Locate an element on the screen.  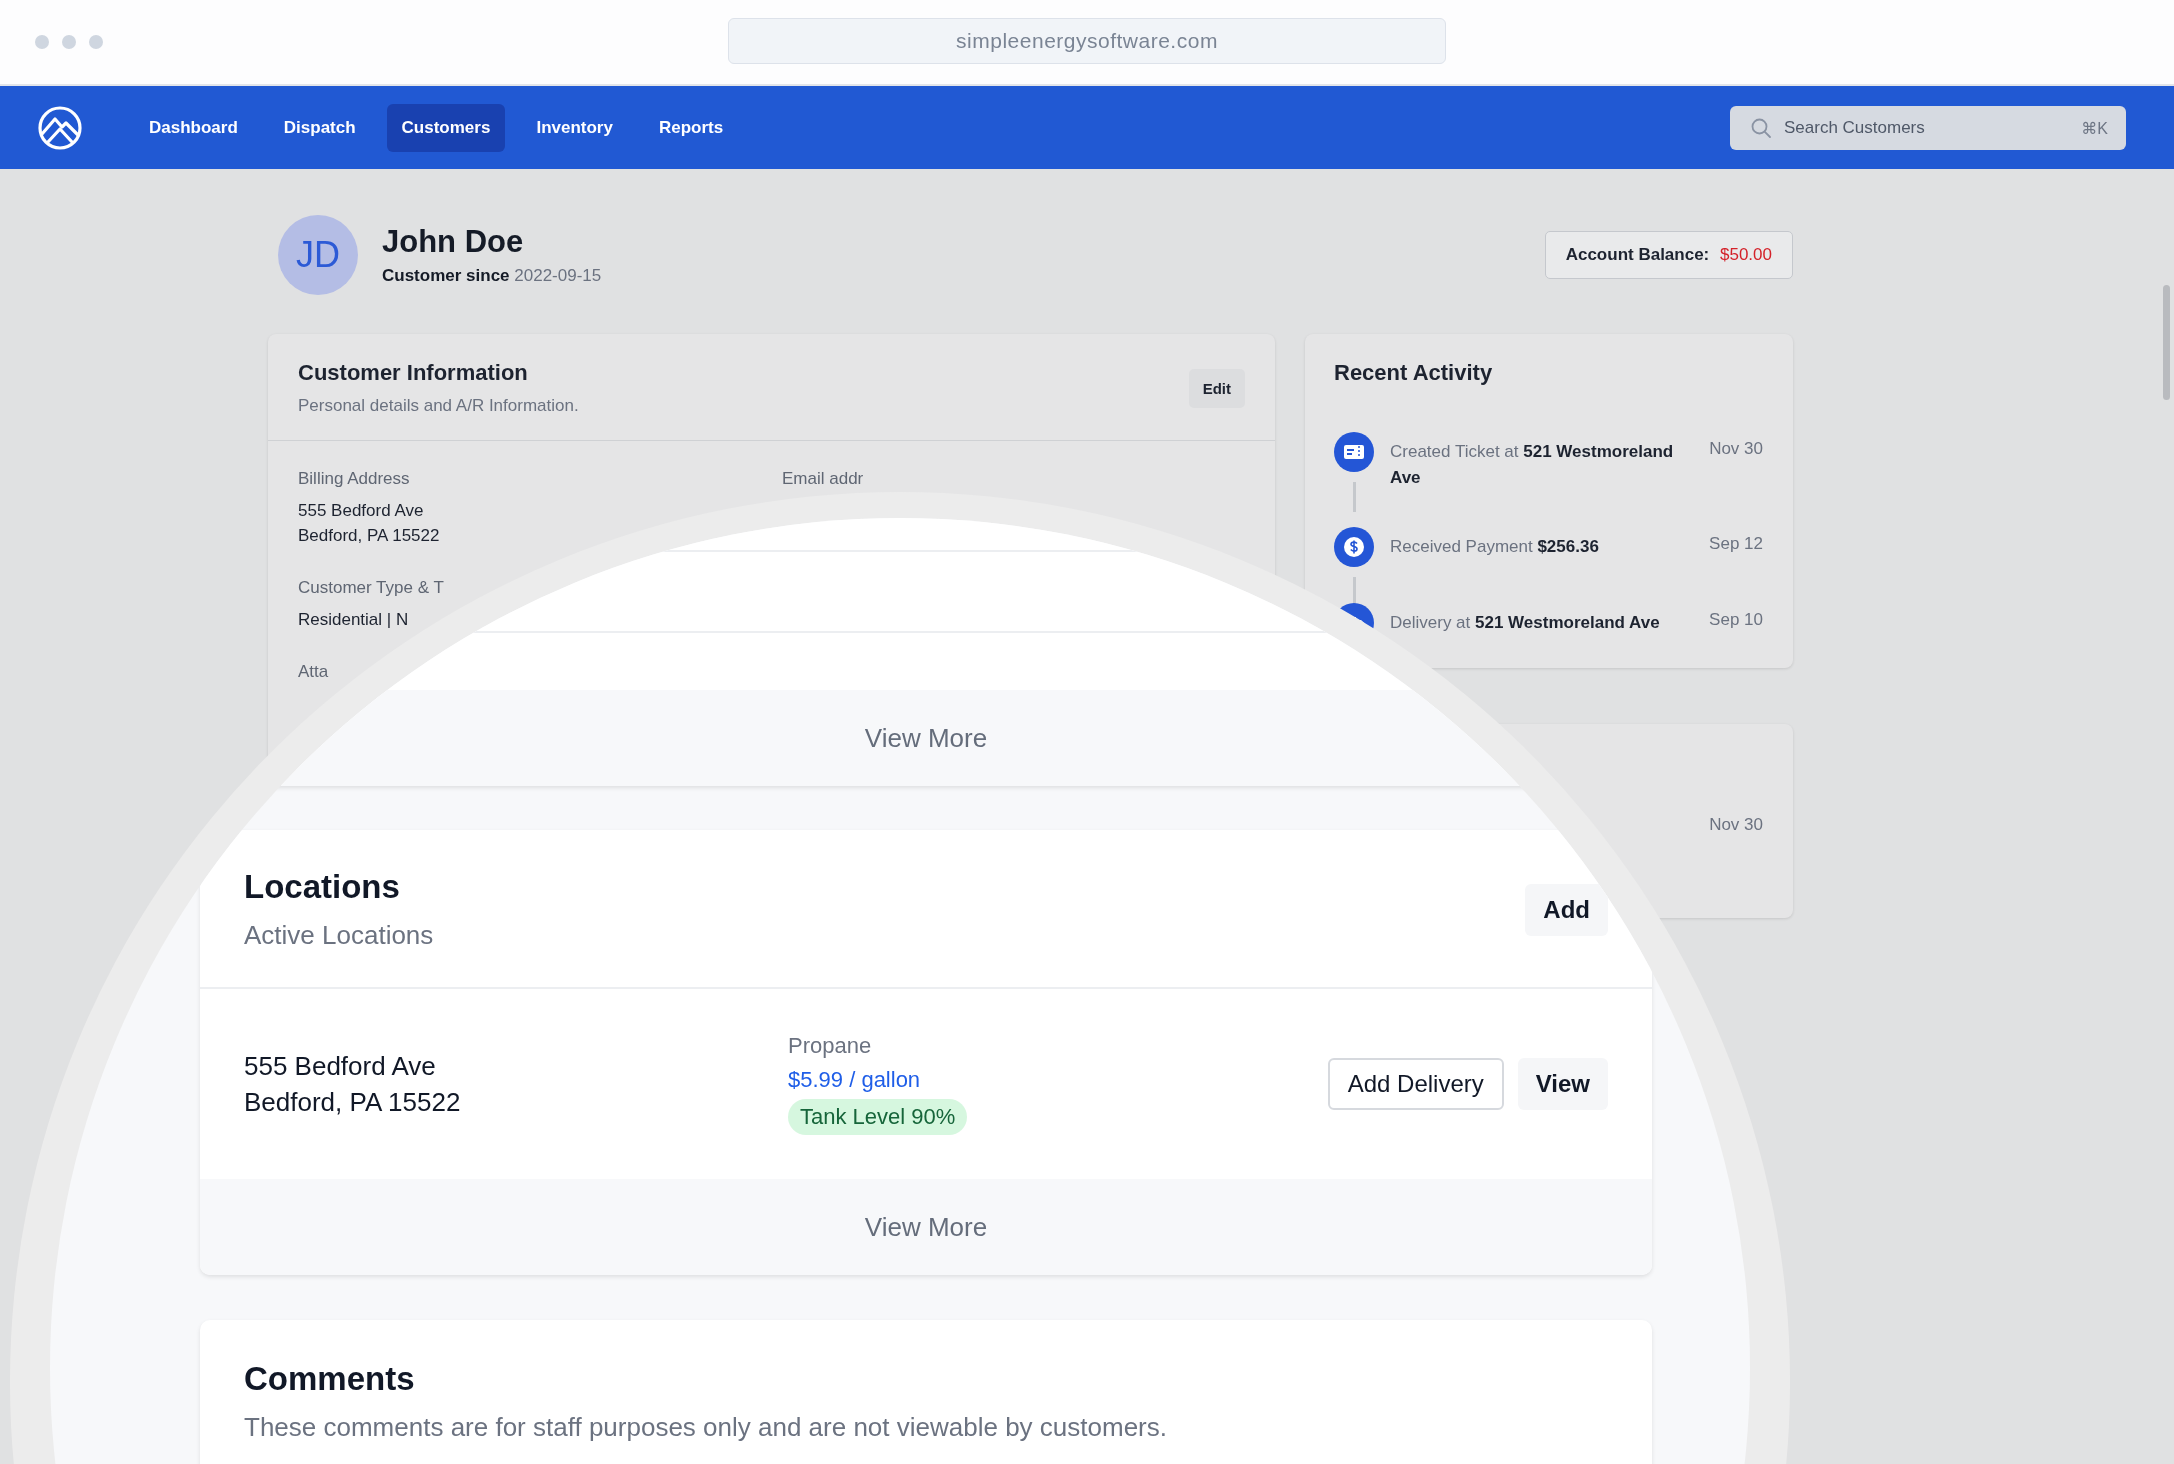
field-label: Customer Type & T is located at coordinates (371, 588).